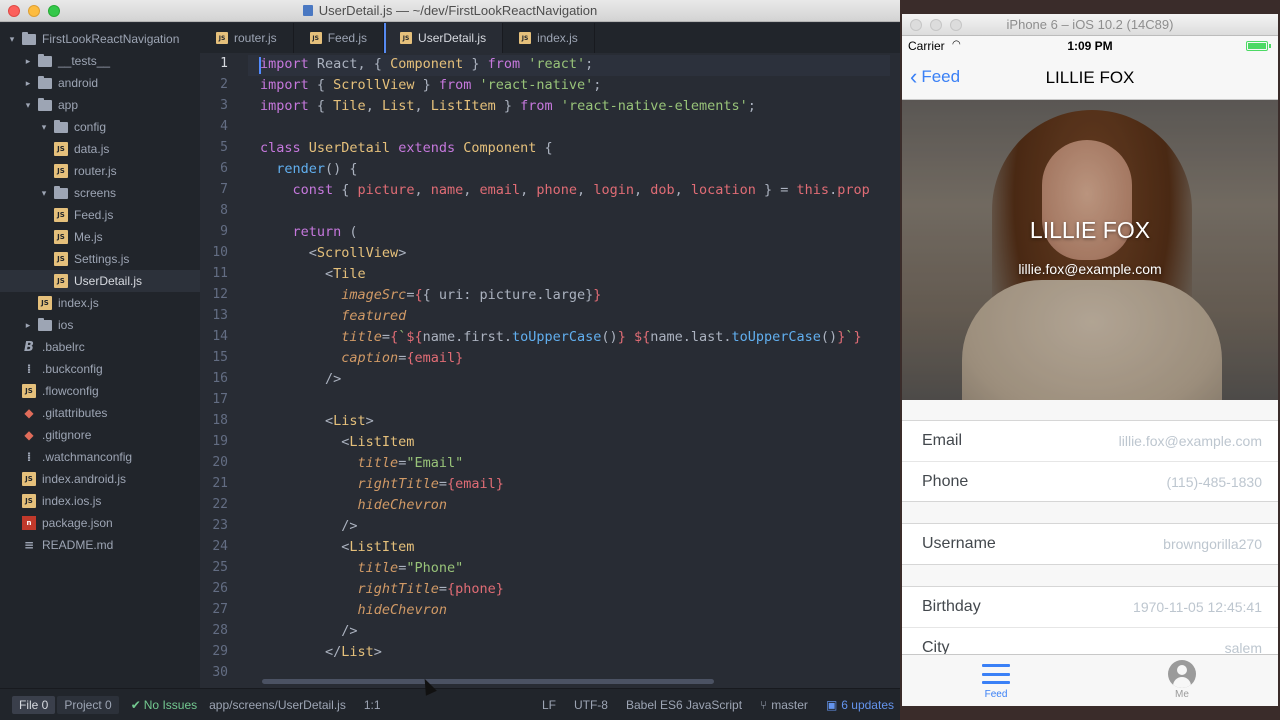  Describe the element at coordinates (247, 38) in the screenshot. I see `editor-tab: JS router.js` at that location.